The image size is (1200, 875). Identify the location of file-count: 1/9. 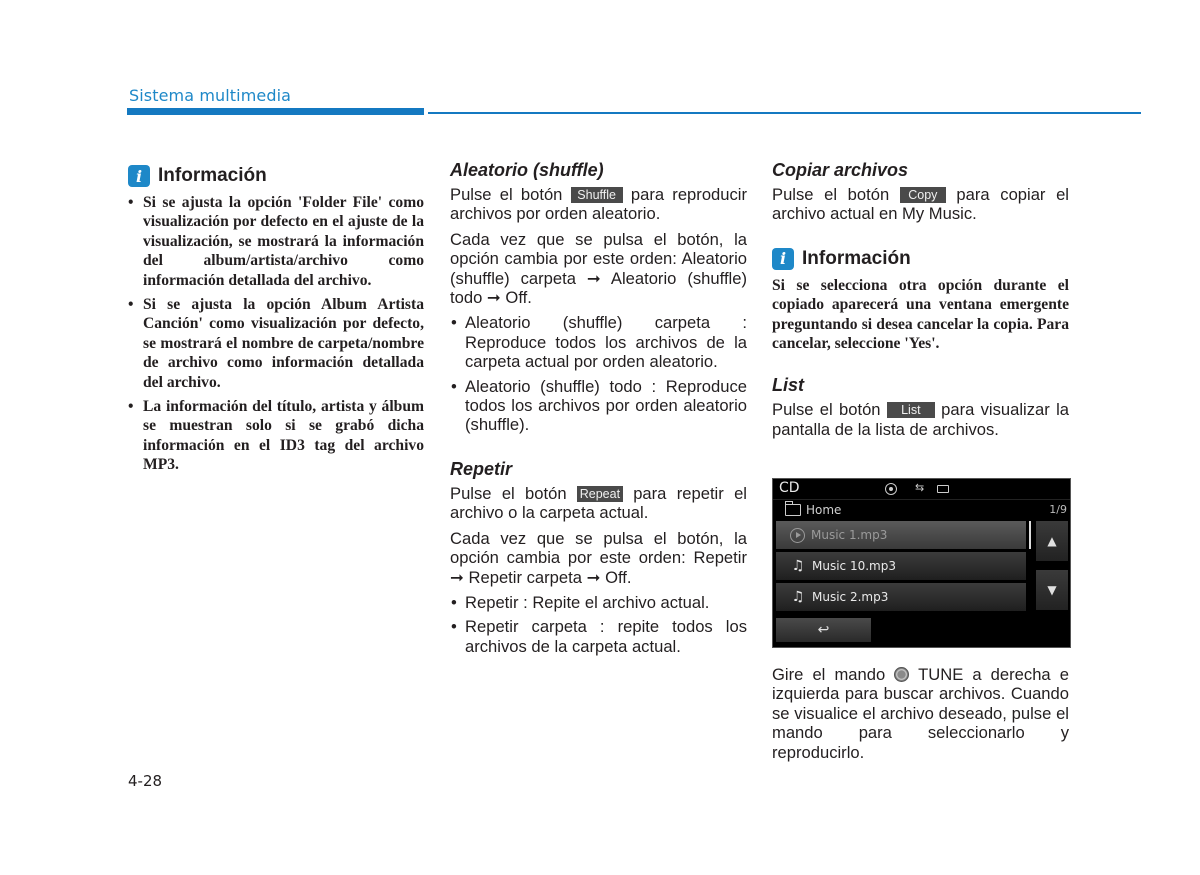
(1058, 509).